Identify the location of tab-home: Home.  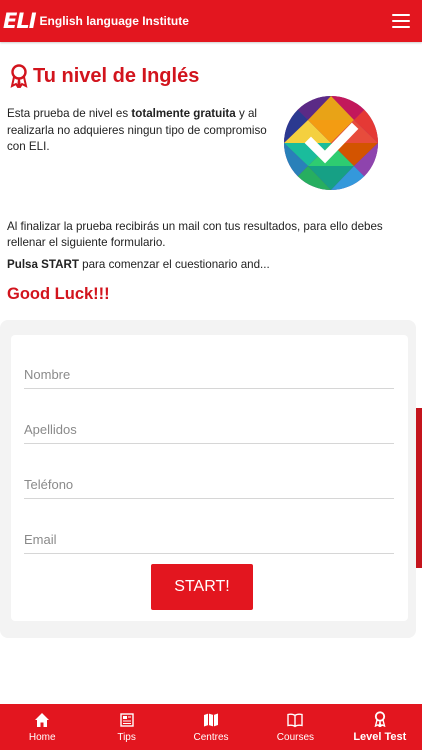
(42, 727).